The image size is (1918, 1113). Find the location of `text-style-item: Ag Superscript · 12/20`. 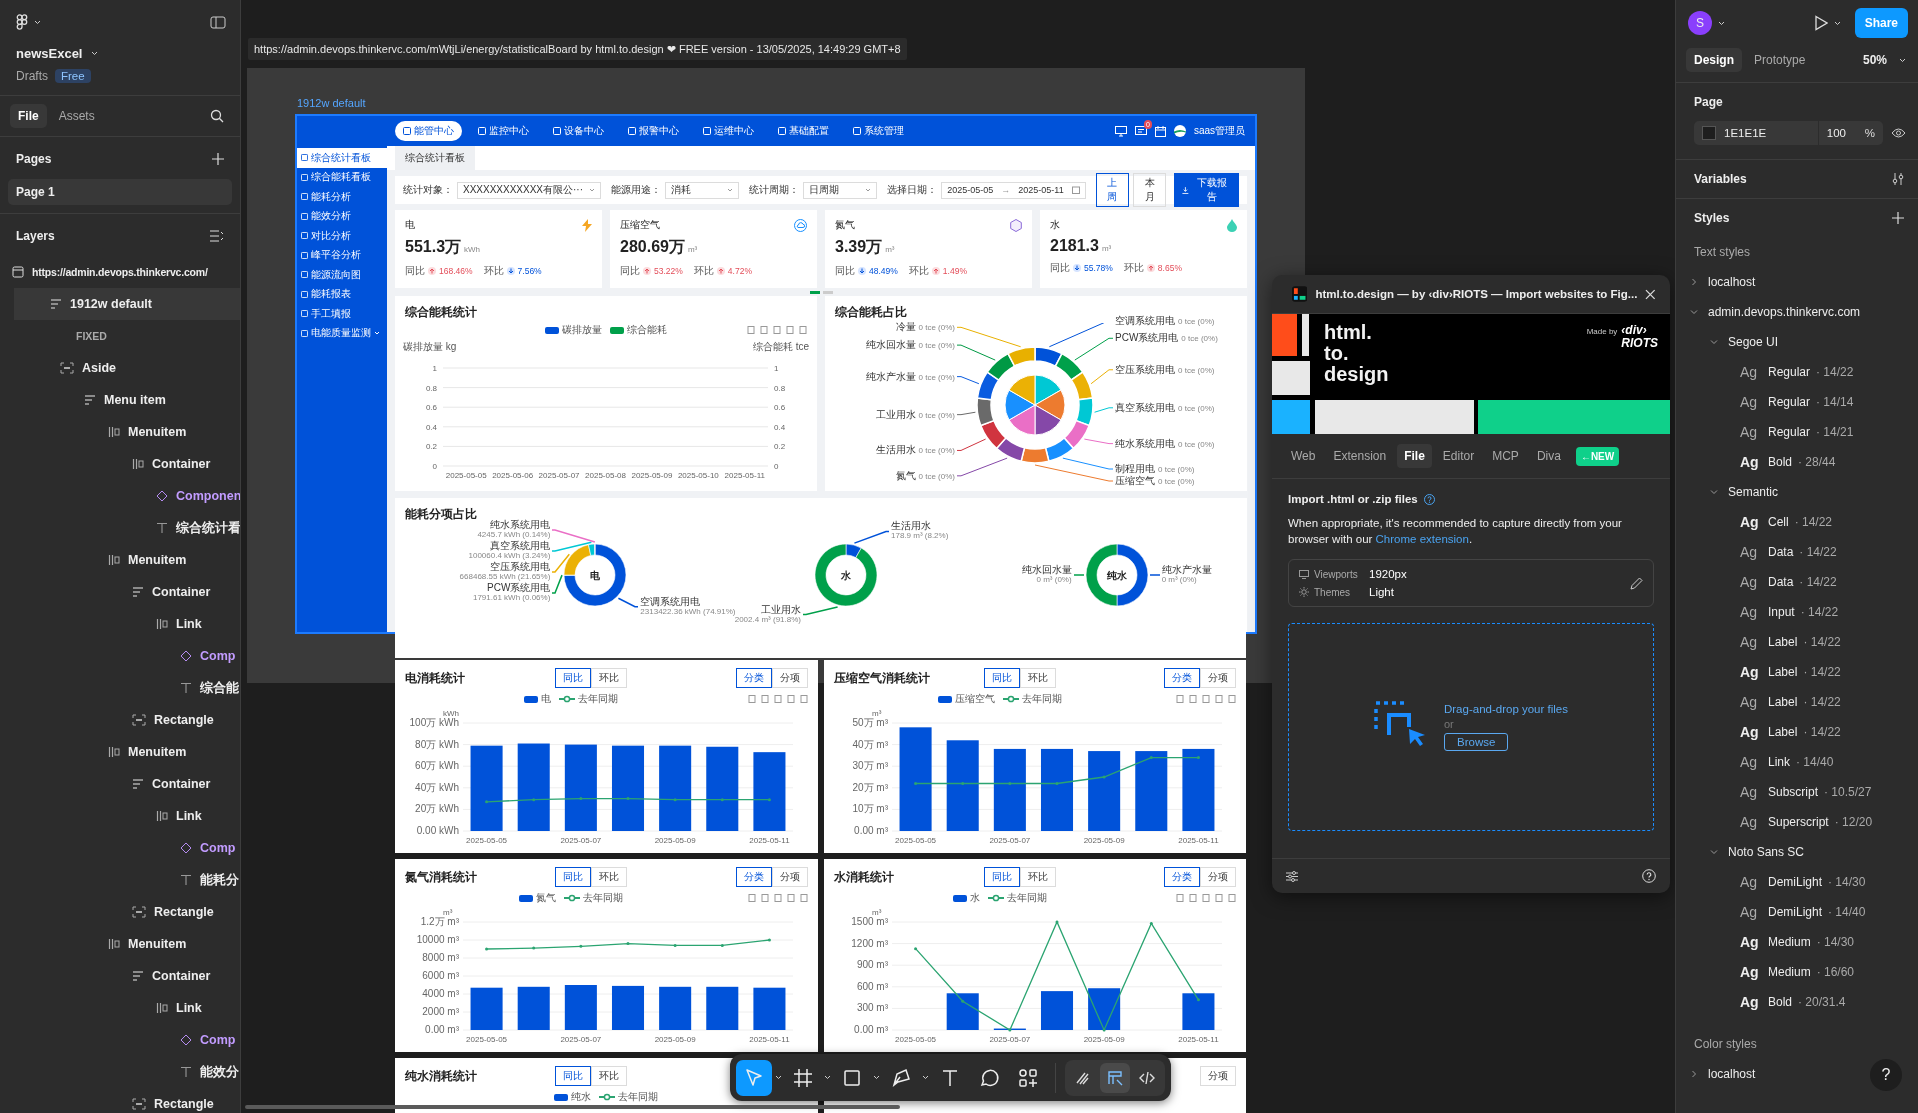

text-style-item: Ag Superscript · 12/20 is located at coordinates (1806, 822).